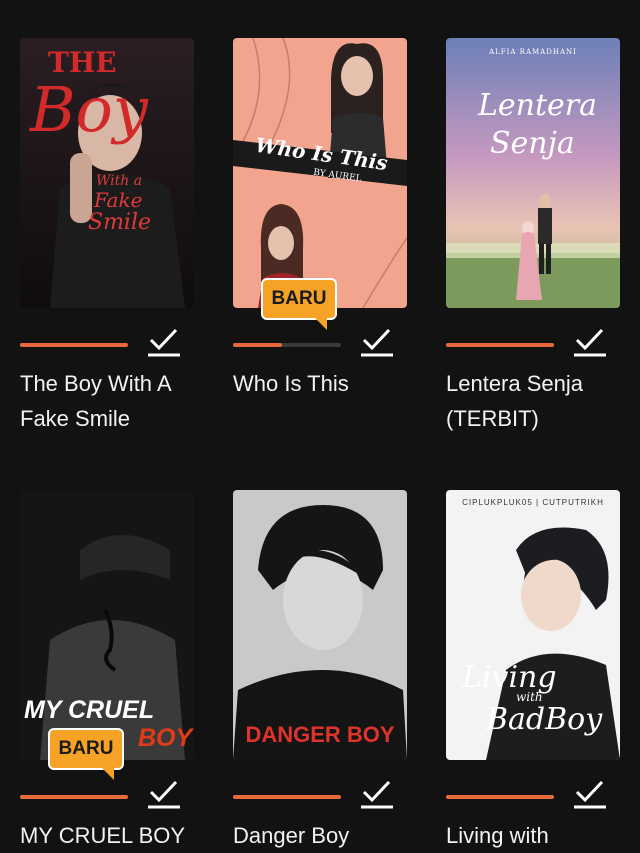 The image size is (640, 853). I want to click on book-cover: DANGER BOY, so click(320, 625).